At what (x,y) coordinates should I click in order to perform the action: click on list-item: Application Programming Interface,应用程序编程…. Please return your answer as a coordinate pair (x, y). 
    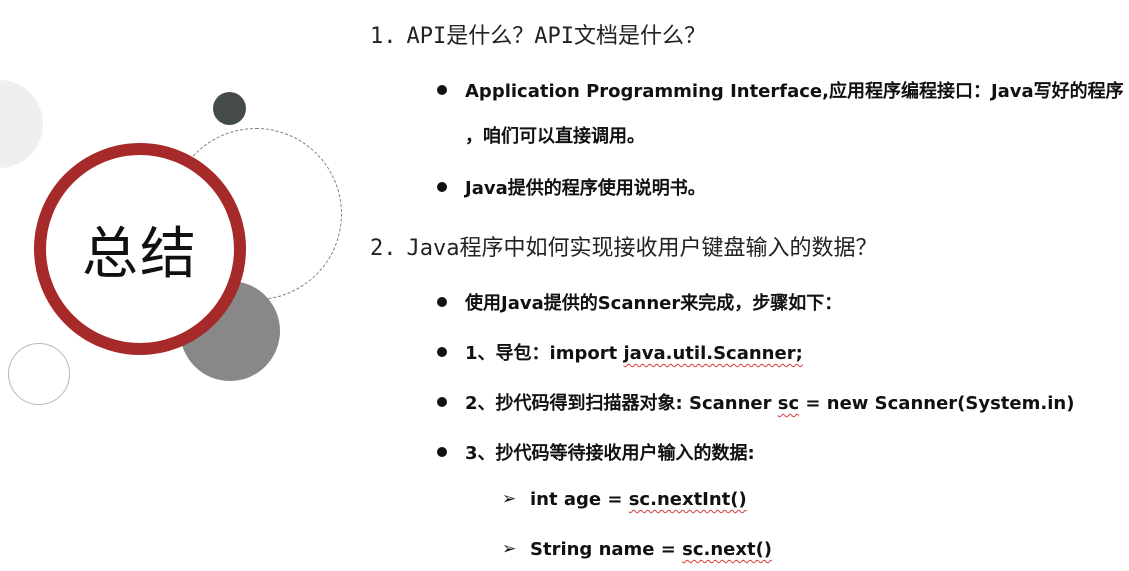
    Looking at the image, I should click on (780, 90).